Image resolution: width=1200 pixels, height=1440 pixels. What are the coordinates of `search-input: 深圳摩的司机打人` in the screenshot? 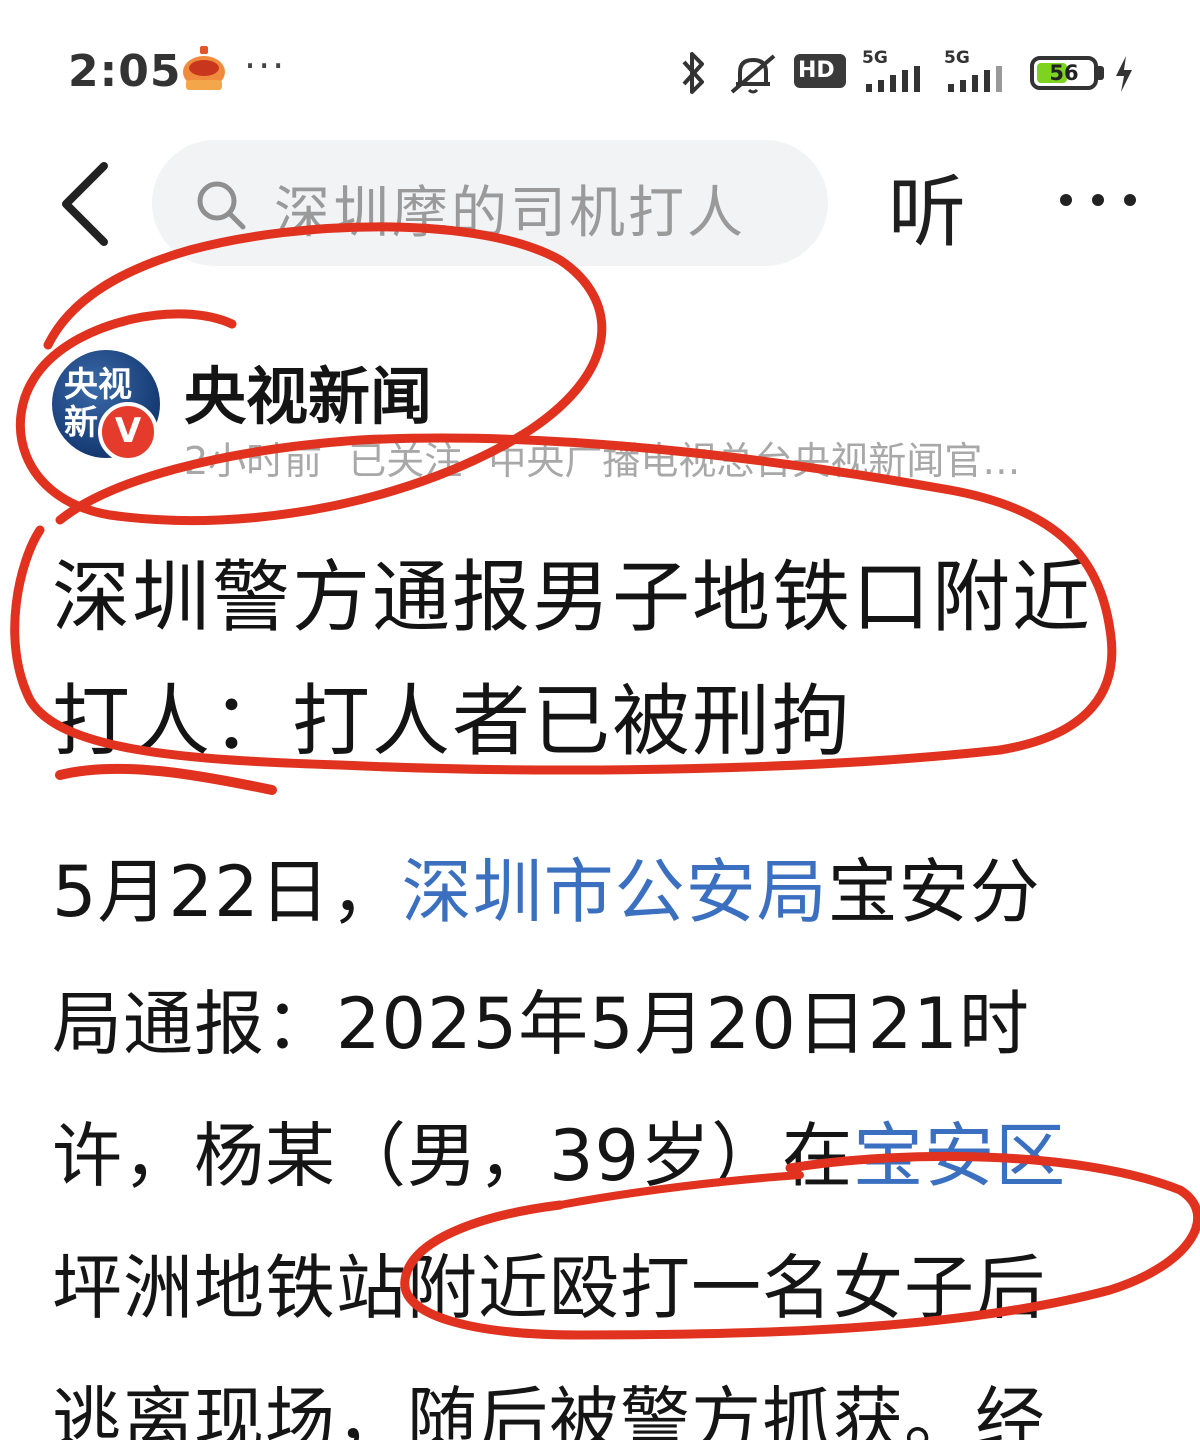 It's located at (490, 203).